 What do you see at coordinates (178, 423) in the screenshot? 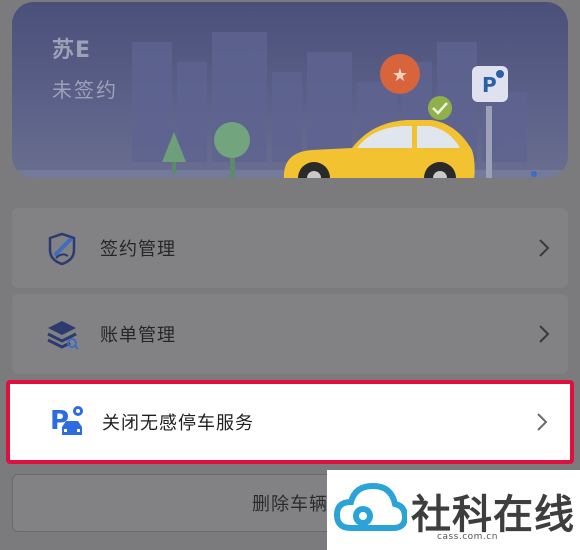
I see `menu-item-label: 关闭无感停车服务` at bounding box center [178, 423].